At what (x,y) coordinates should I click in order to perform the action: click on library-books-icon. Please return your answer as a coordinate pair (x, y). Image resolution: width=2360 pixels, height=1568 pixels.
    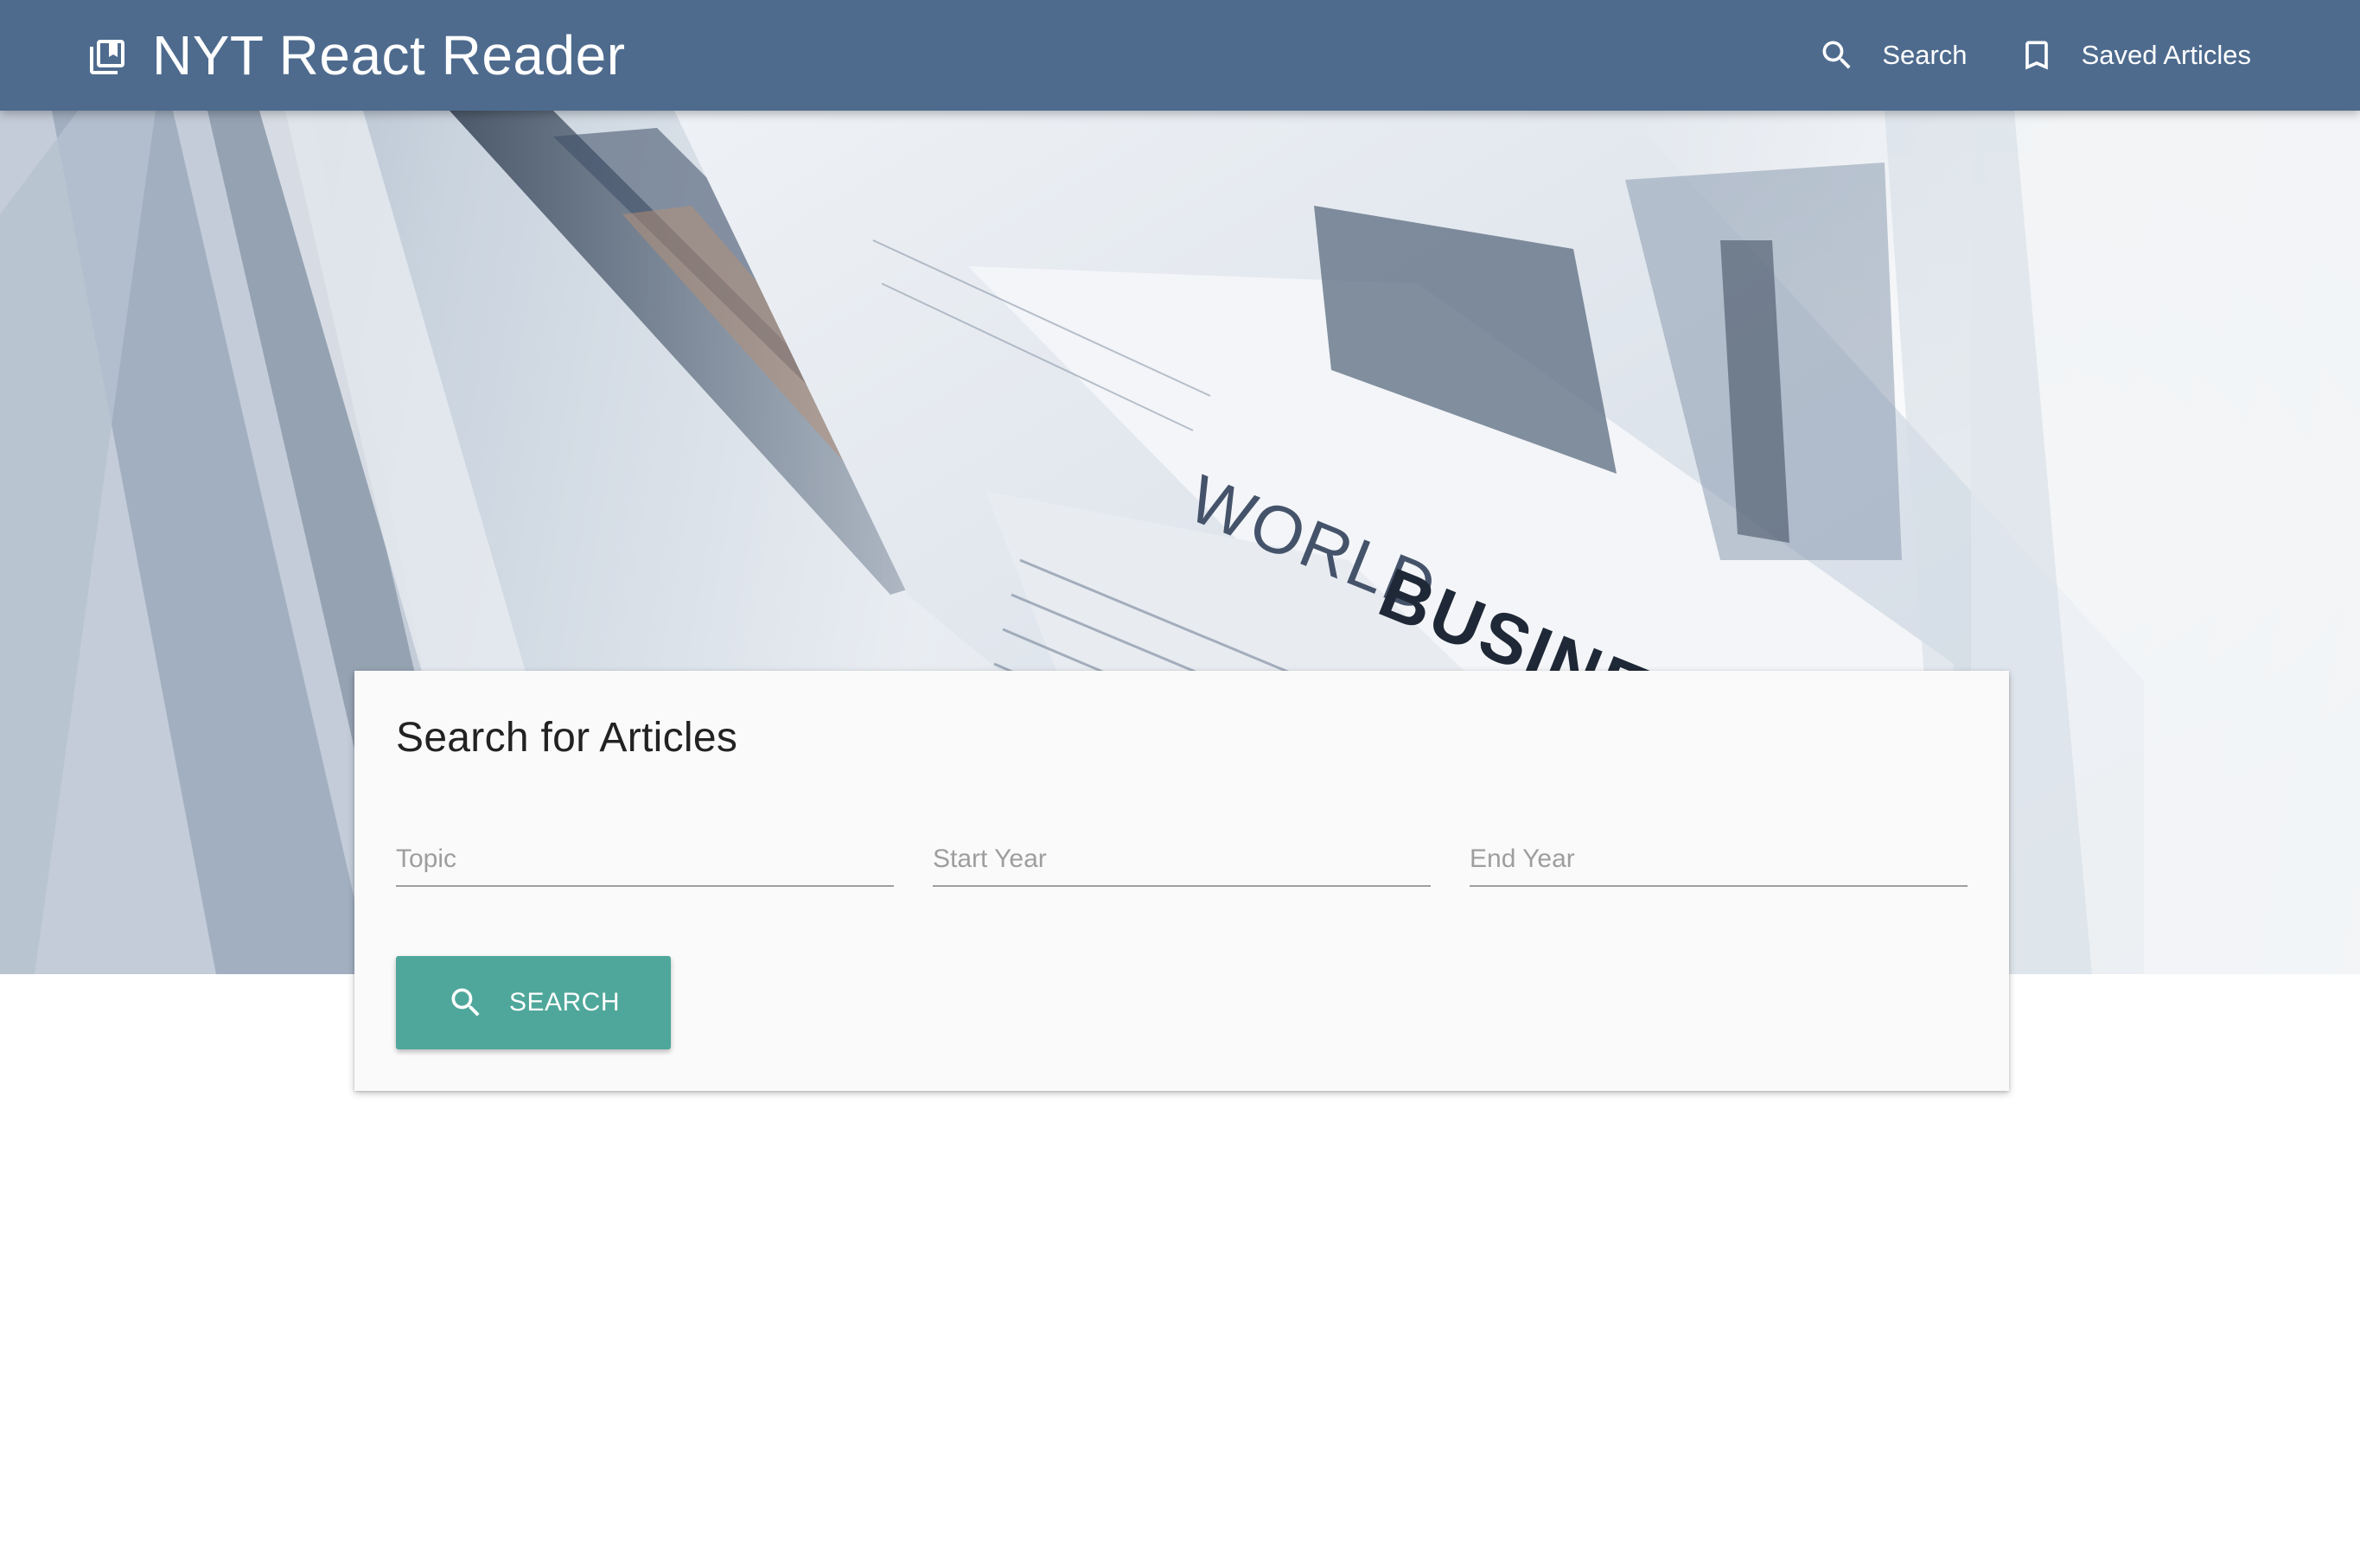
    Looking at the image, I should click on (107, 57).